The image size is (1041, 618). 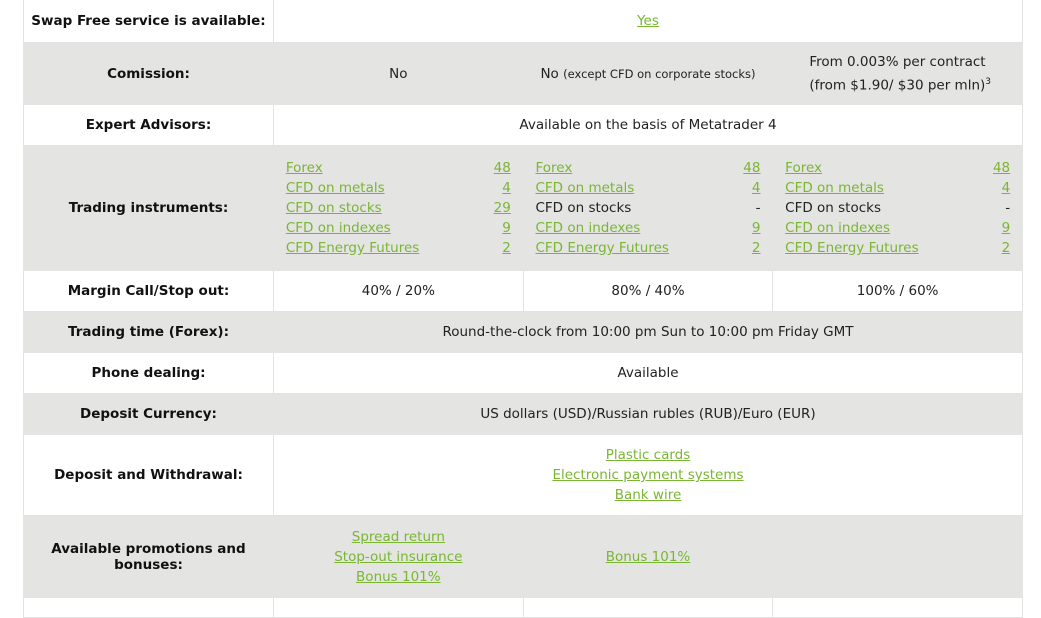 I want to click on spread-return-link: Spread return, so click(x=398, y=537).